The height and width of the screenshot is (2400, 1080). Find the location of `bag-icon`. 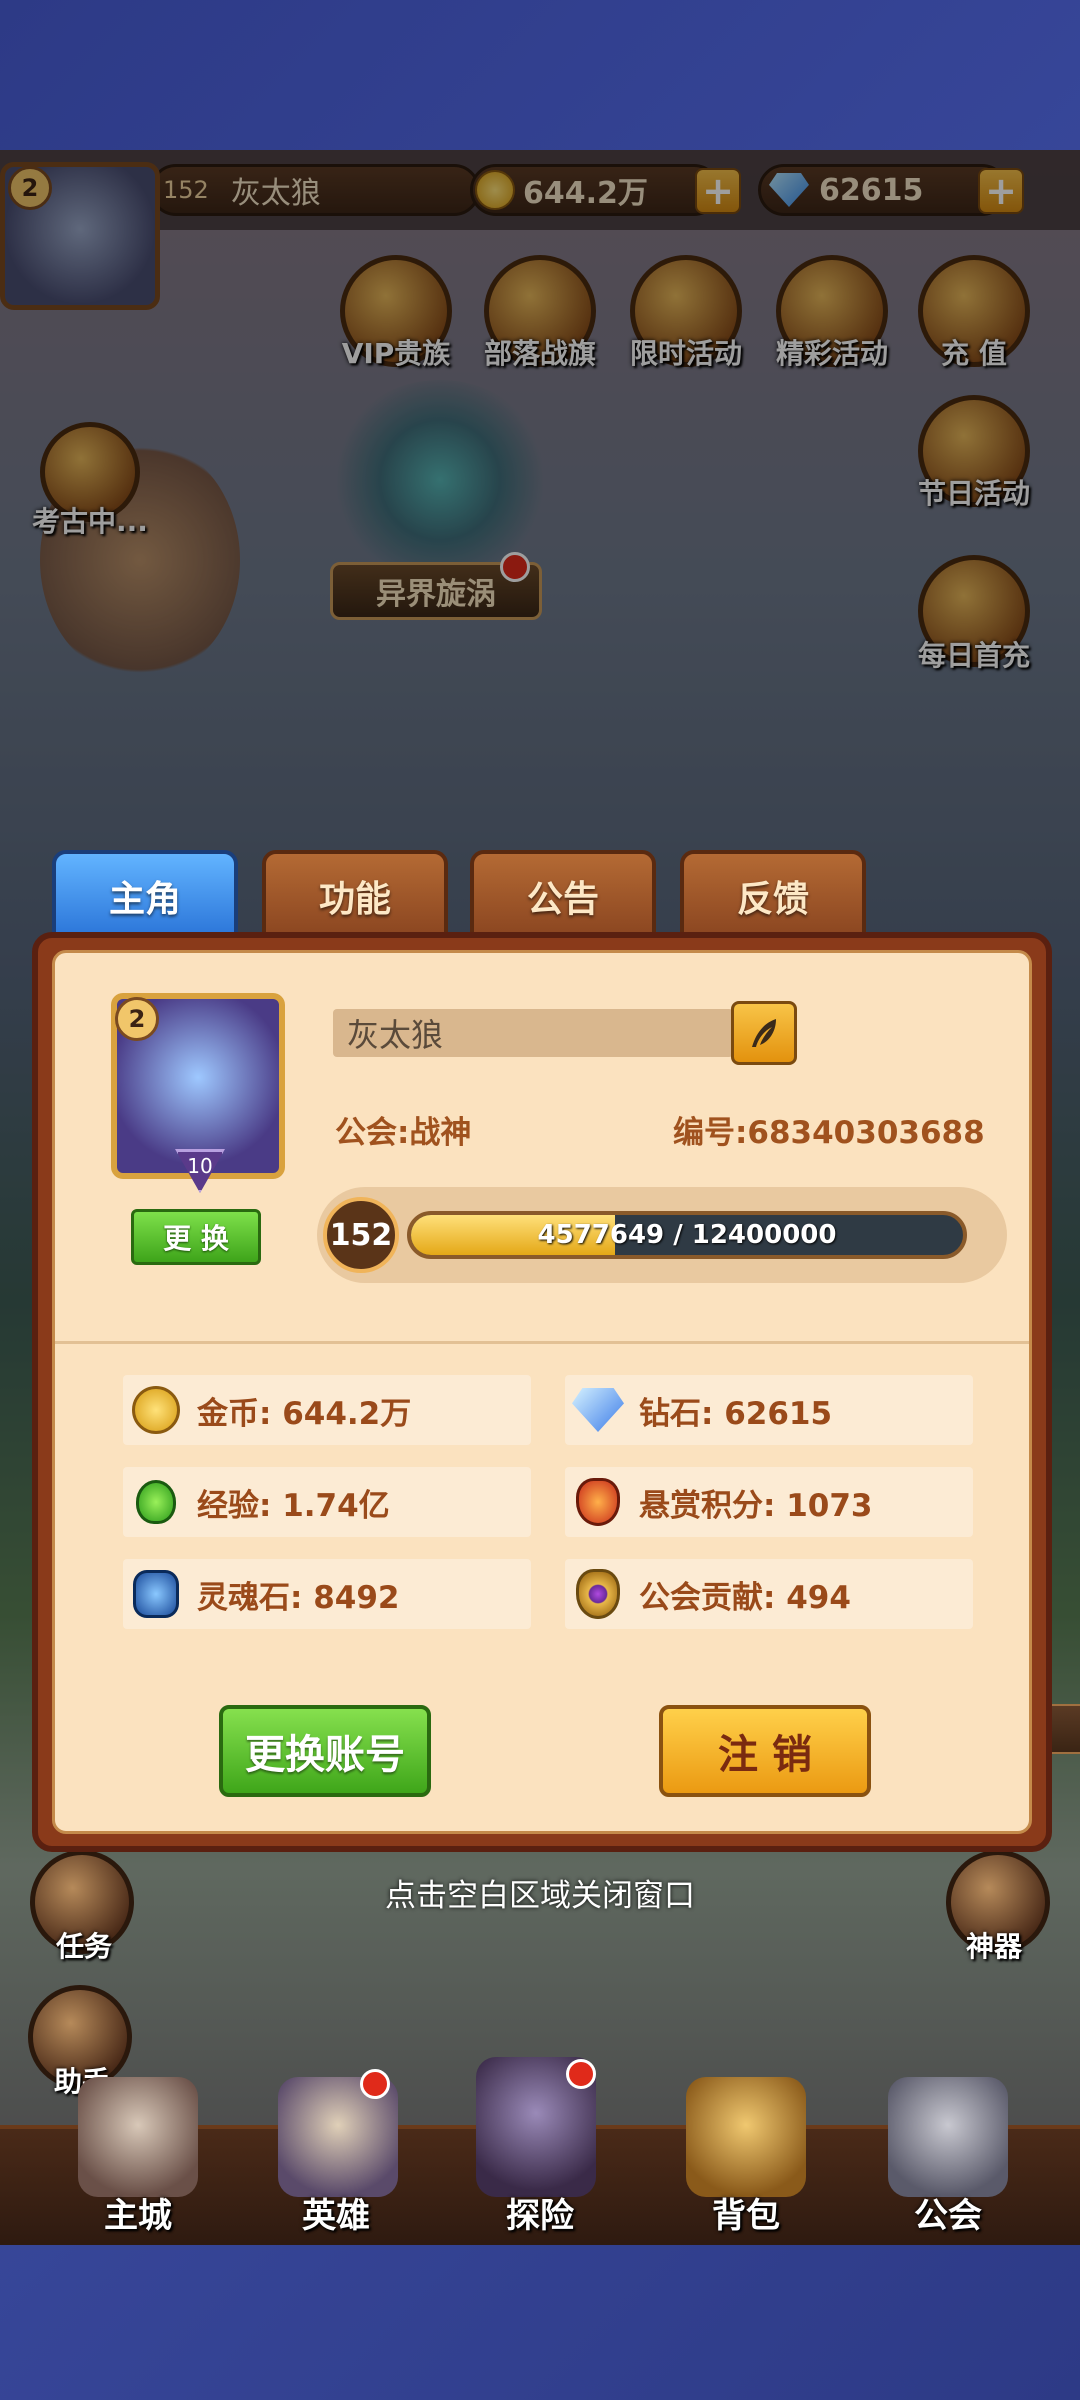

bag-icon is located at coordinates (746, 2137).